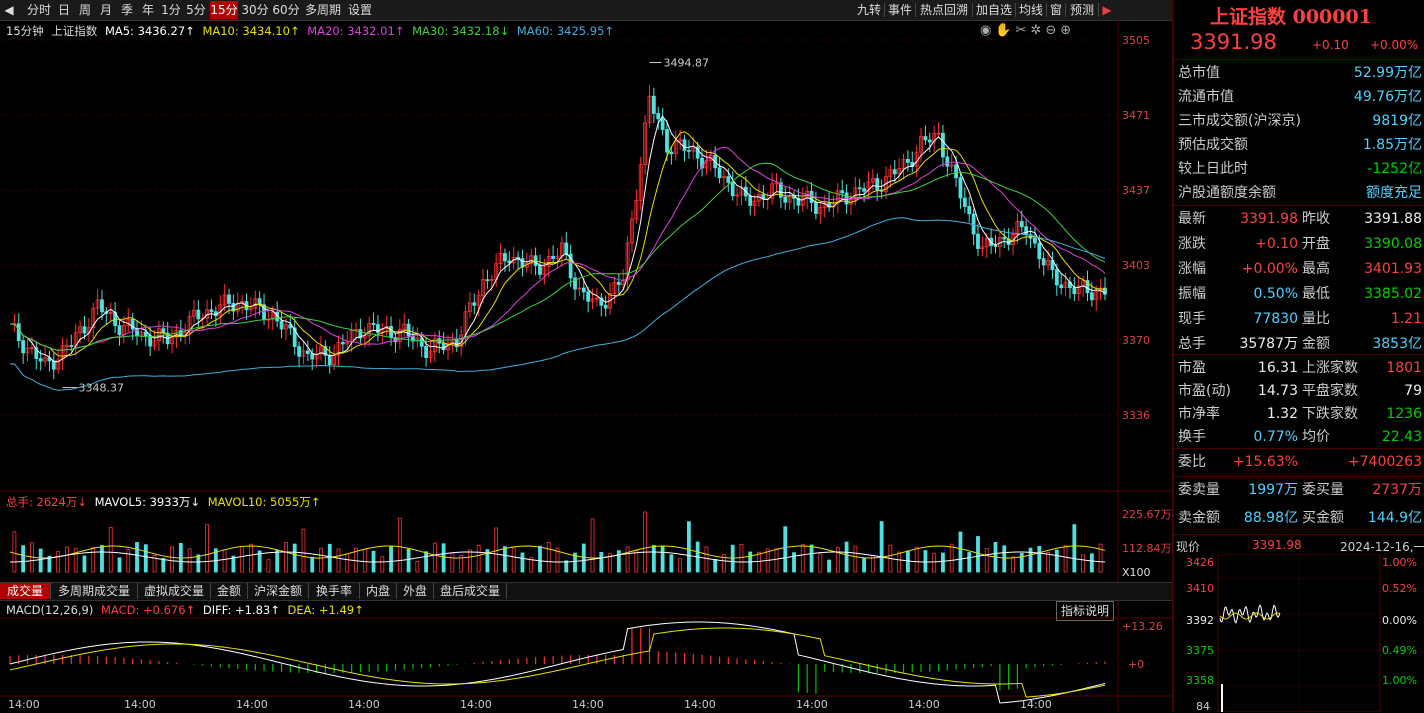  What do you see at coordinates (1199, 518) in the screenshot?
I see `quote-label: 卖金额` at bounding box center [1199, 518].